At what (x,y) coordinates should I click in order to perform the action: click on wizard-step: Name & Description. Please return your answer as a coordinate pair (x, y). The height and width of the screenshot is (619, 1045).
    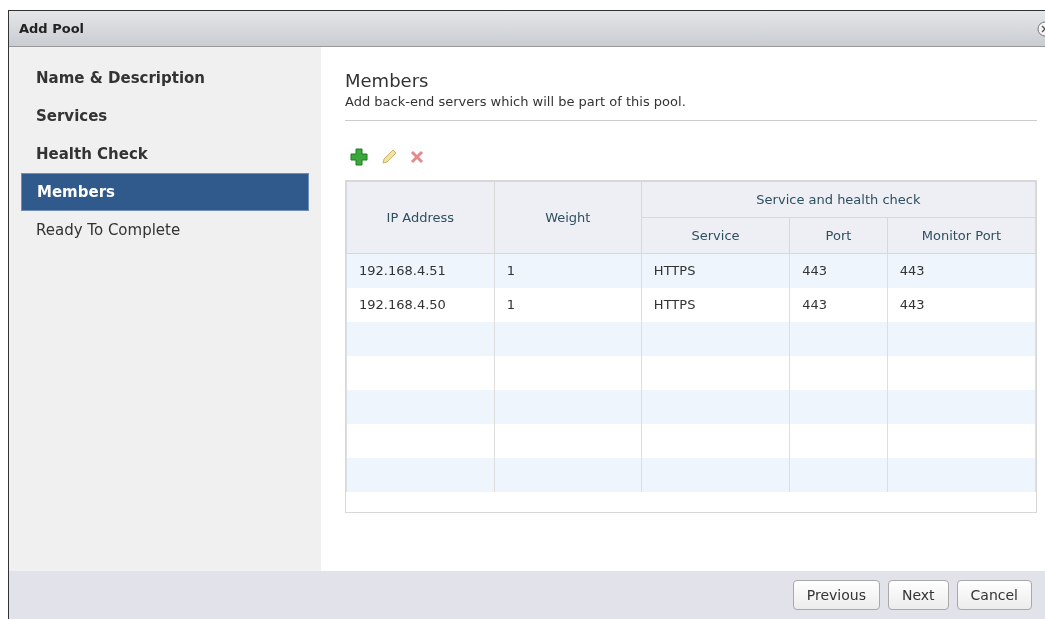
    Looking at the image, I should click on (165, 78).